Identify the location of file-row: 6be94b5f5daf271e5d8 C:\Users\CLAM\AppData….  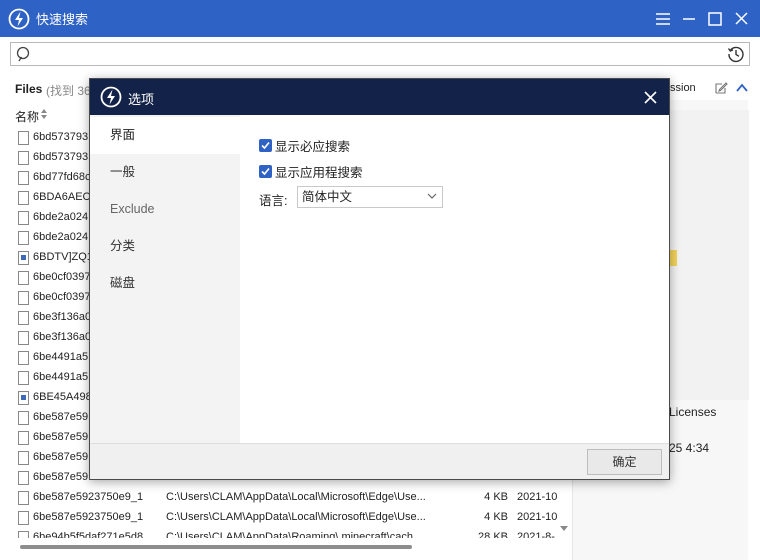
(280, 533).